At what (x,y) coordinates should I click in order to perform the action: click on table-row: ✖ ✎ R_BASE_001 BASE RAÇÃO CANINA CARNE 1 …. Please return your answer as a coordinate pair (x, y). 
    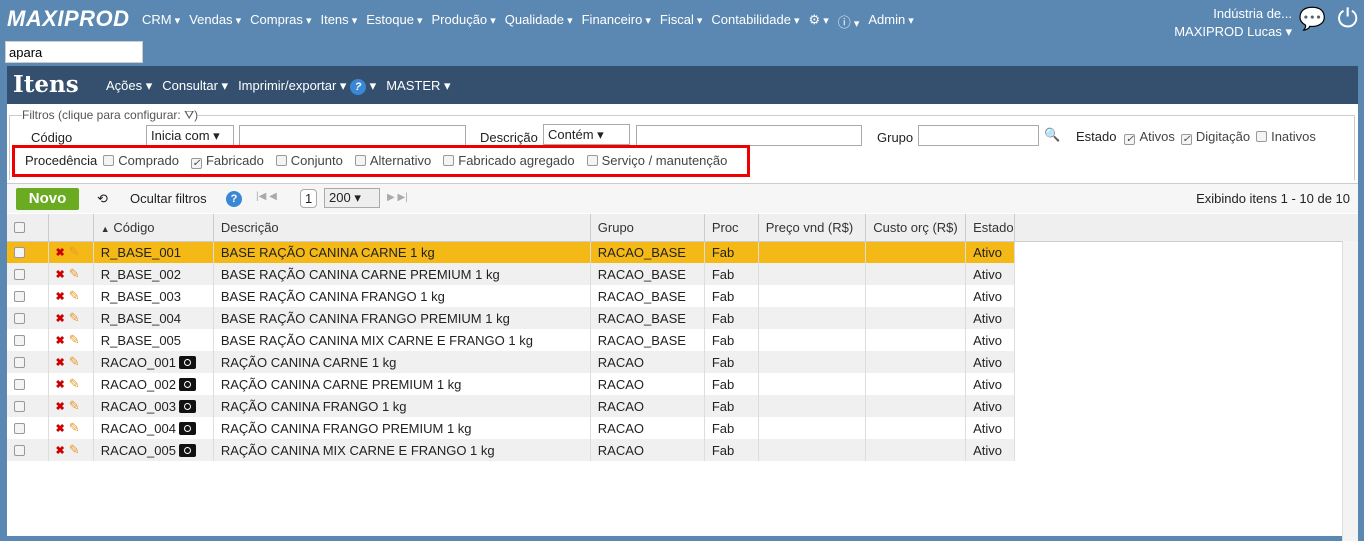
    Looking at the image, I should click on (682, 252).